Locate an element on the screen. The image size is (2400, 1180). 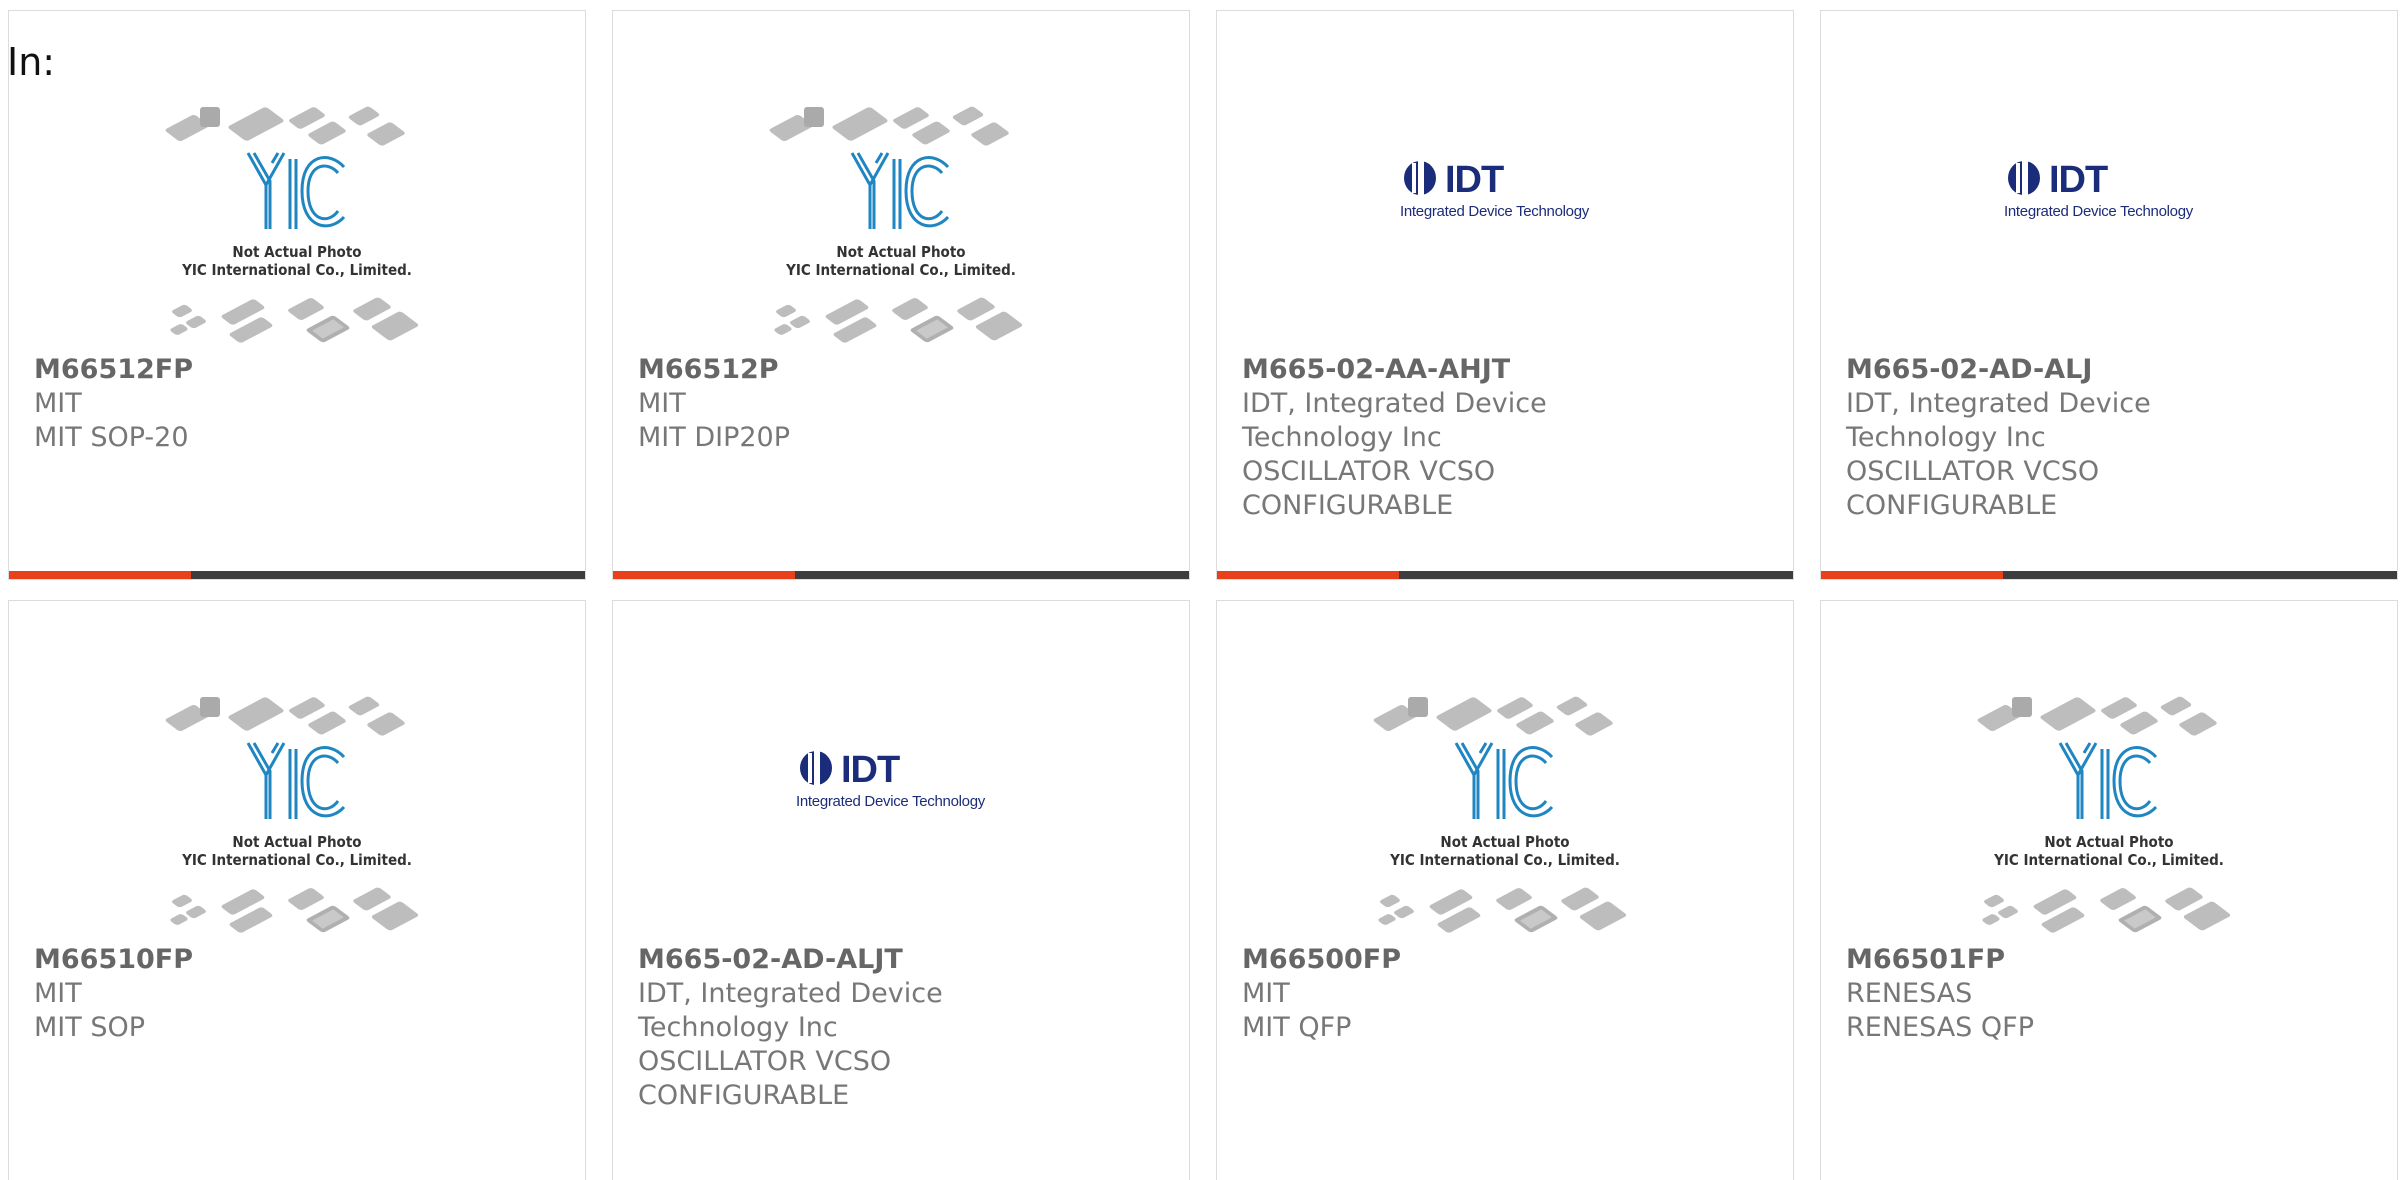
filter-label: In: is located at coordinates (31, 62).